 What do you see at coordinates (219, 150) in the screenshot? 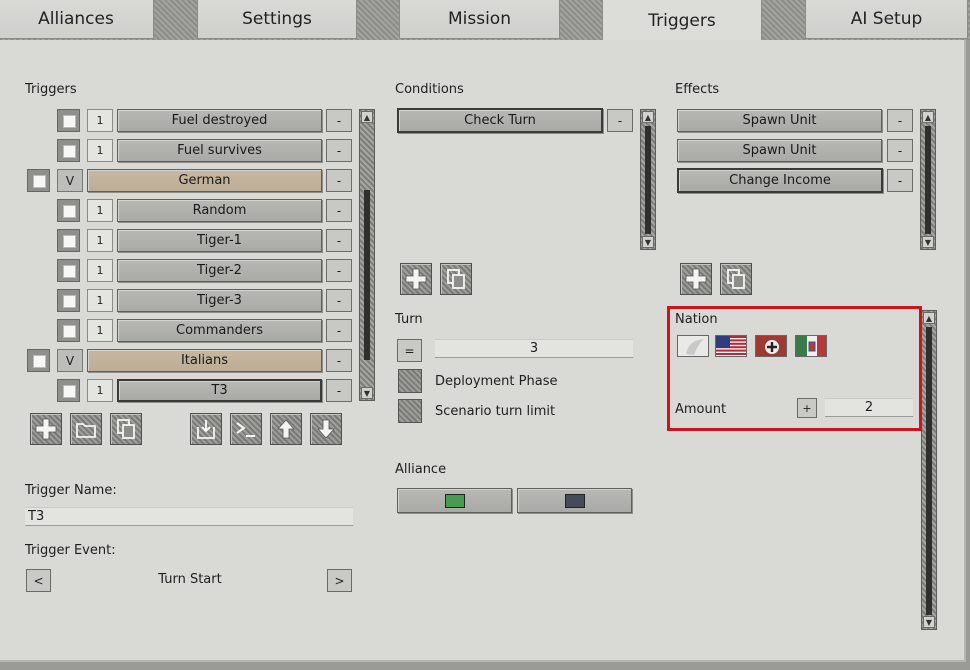
I see `trigger-item-fuel-survives: Fuel survives` at bounding box center [219, 150].